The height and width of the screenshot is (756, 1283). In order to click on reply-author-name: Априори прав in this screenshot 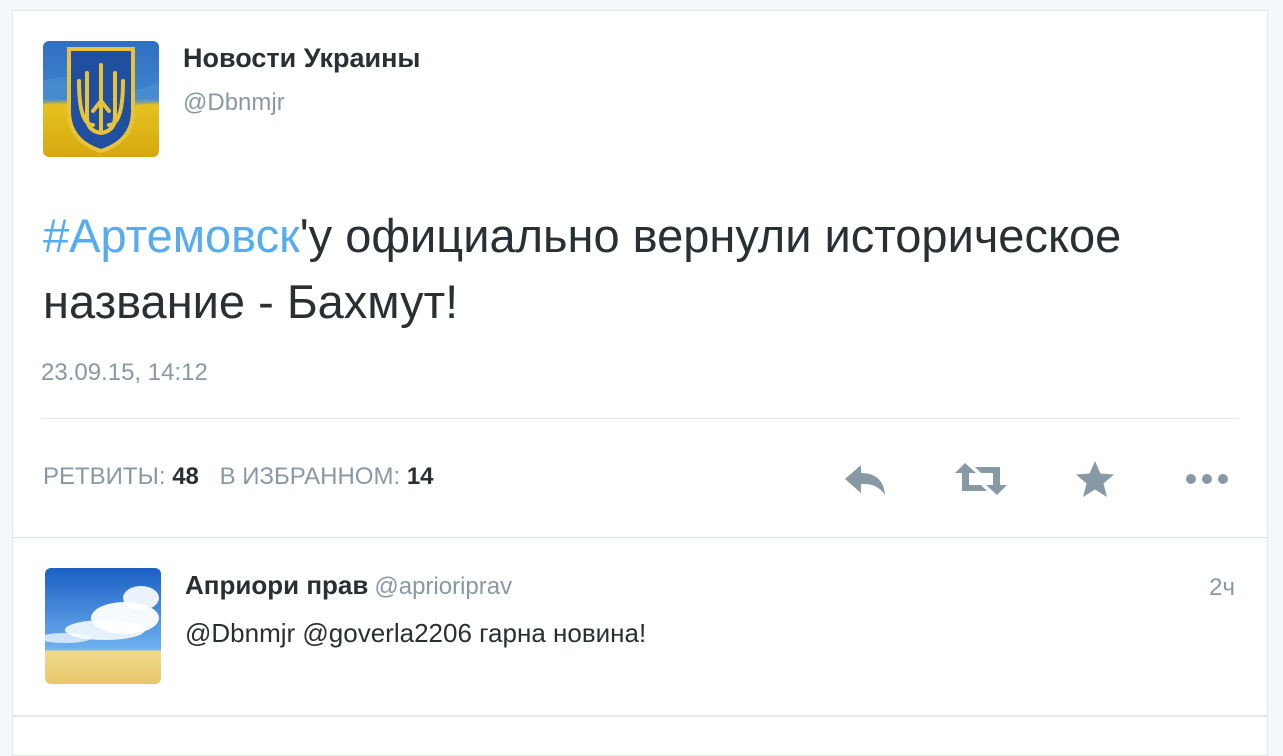, I will do `click(276, 585)`.